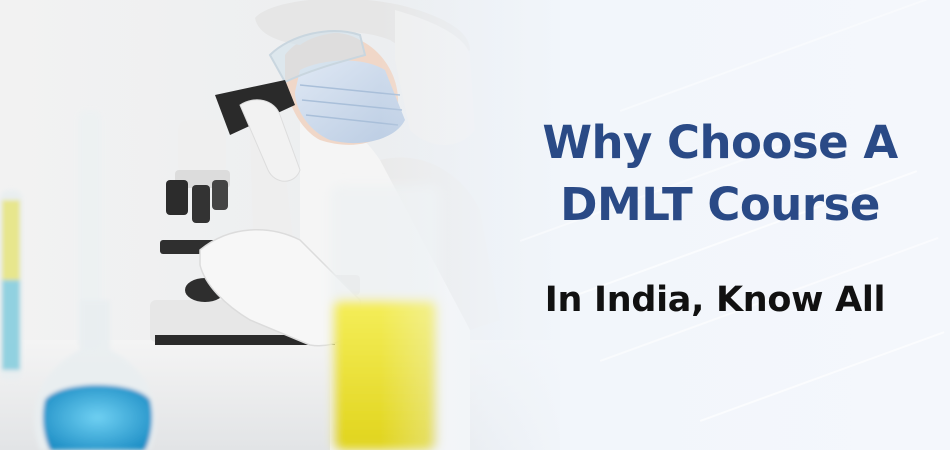 This screenshot has height=450, width=950. What do you see at coordinates (720, 204) in the screenshot?
I see `headline-line-2: DMLT Course` at bounding box center [720, 204].